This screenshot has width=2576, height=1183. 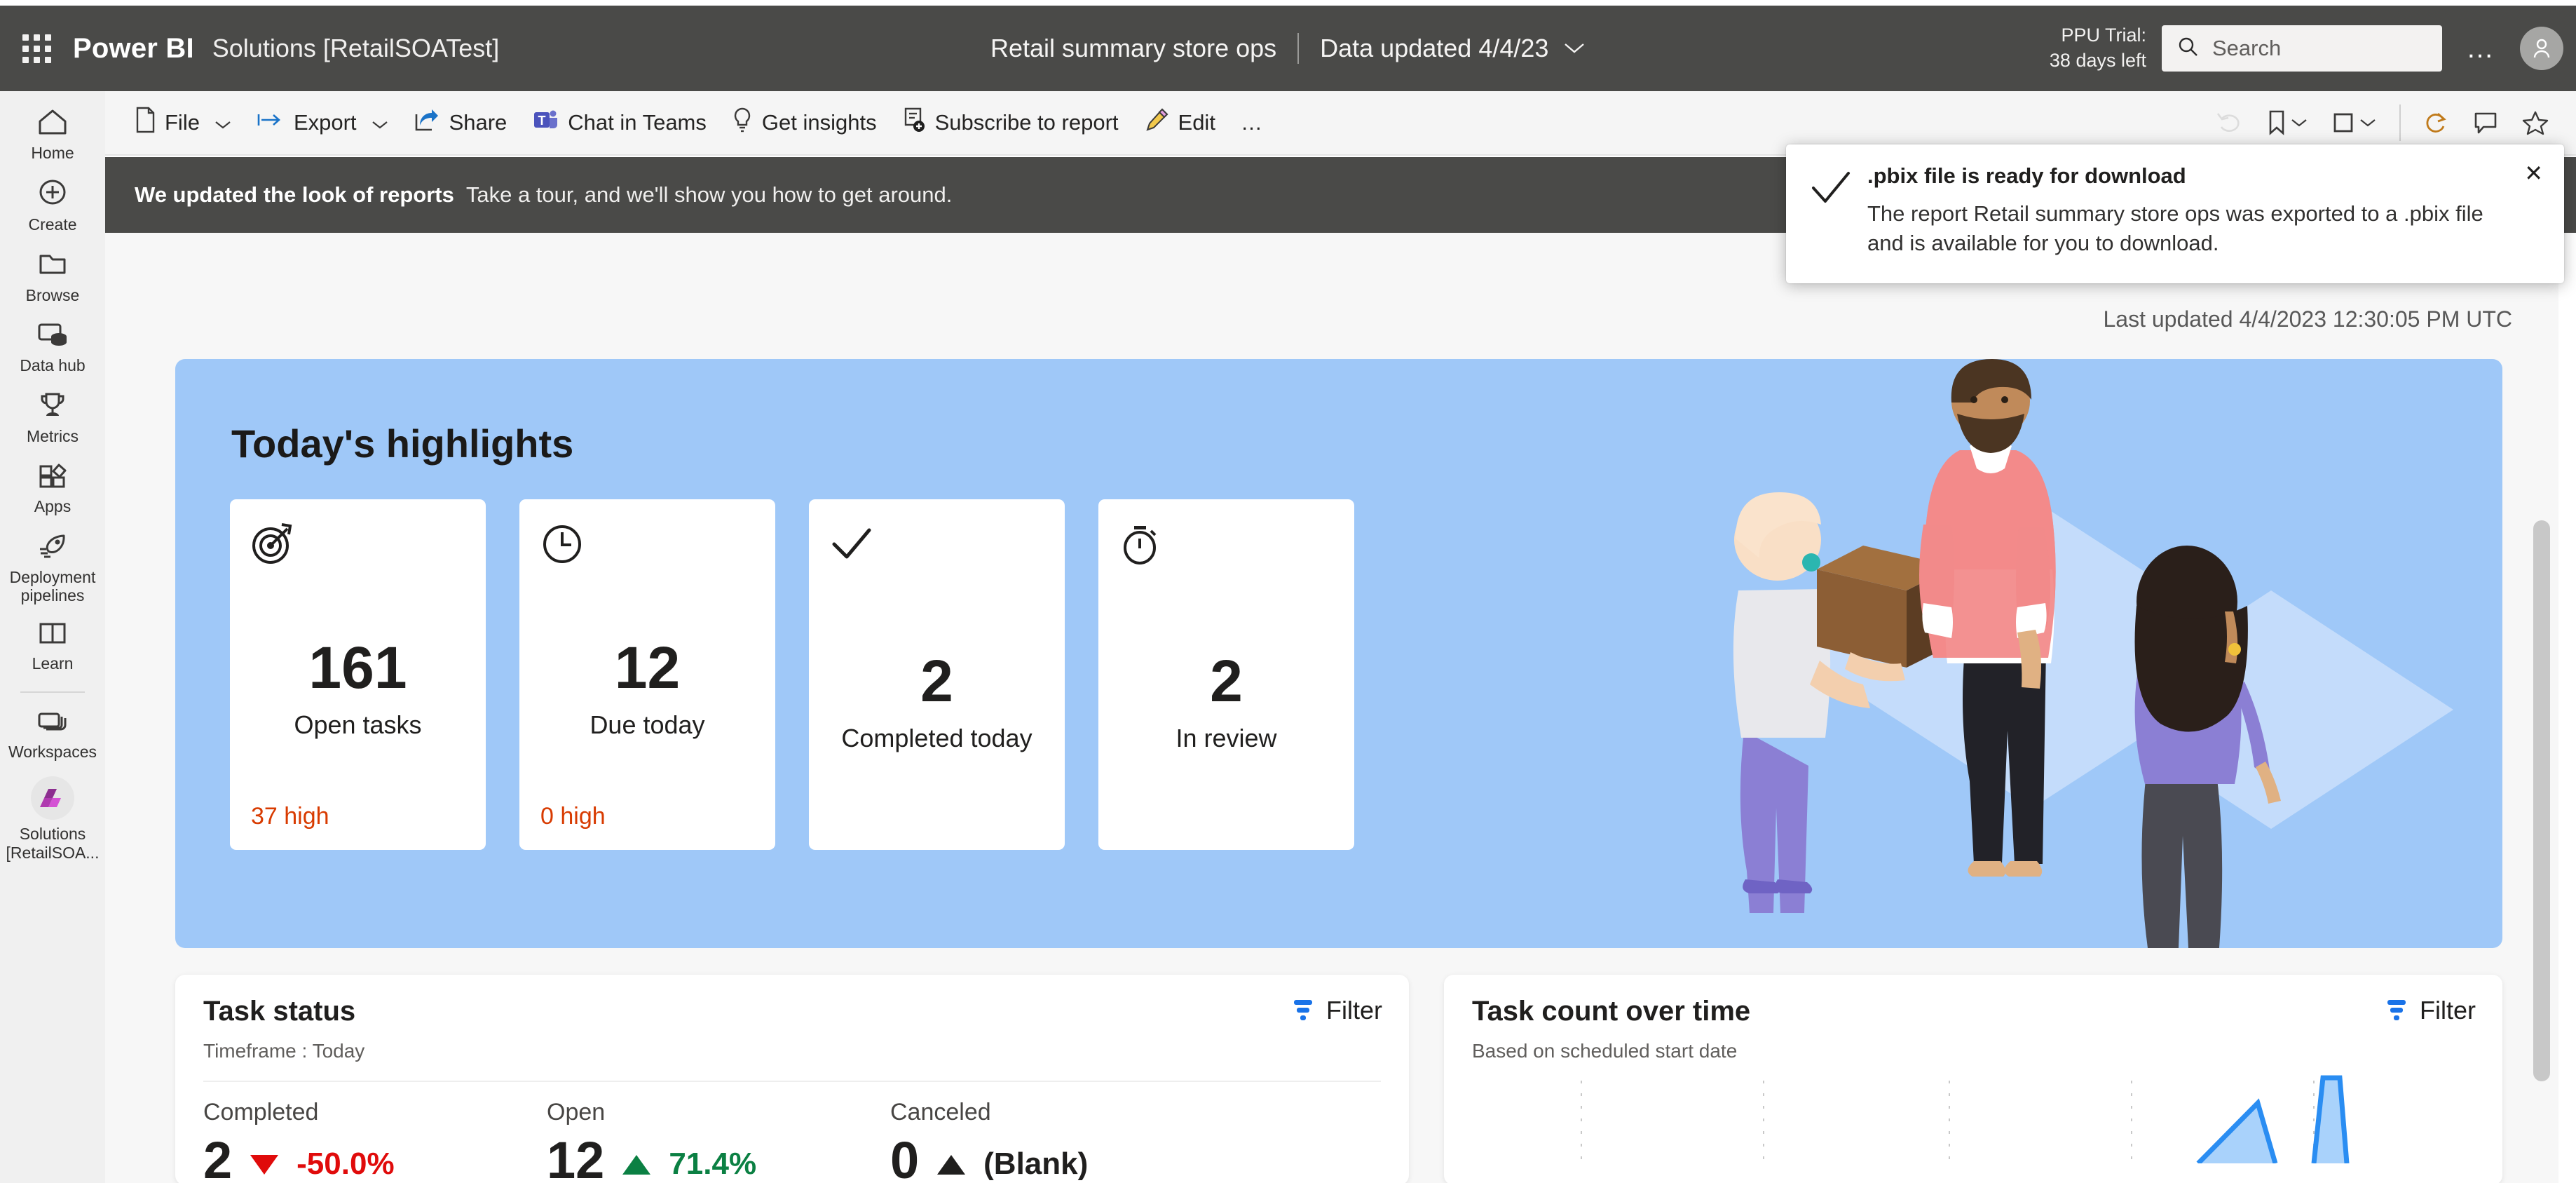 What do you see at coordinates (218, 1157) in the screenshot?
I see `column-value: 2` at bounding box center [218, 1157].